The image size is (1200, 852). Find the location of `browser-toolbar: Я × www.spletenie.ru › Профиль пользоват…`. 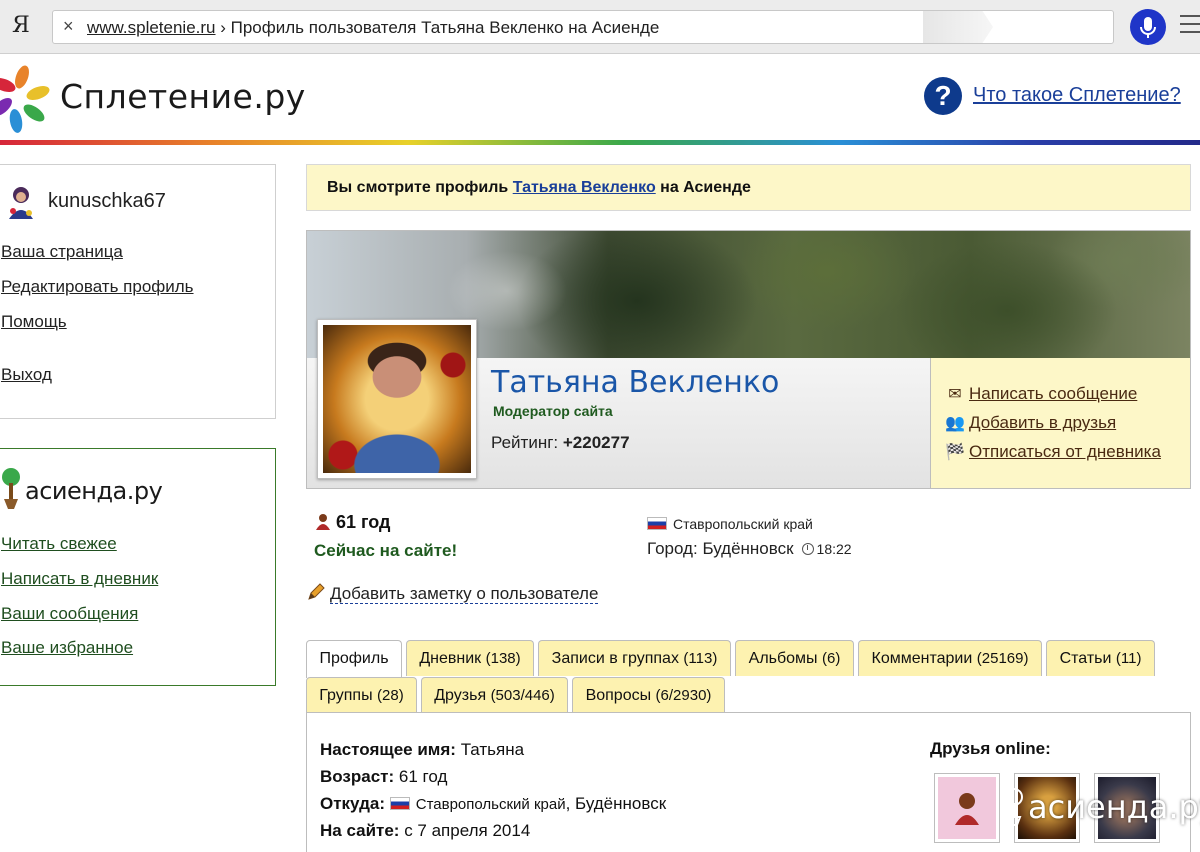

browser-toolbar: Я × www.spletenie.ru › Профиль пользоват… is located at coordinates (600, 27).